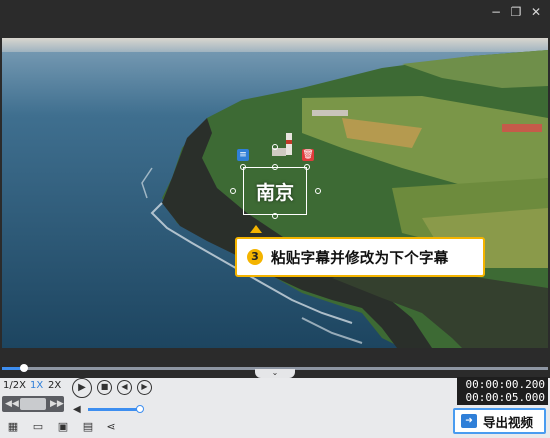 The height and width of the screenshot is (438, 550). I want to click on close-icon: ✕, so click(536, 12).